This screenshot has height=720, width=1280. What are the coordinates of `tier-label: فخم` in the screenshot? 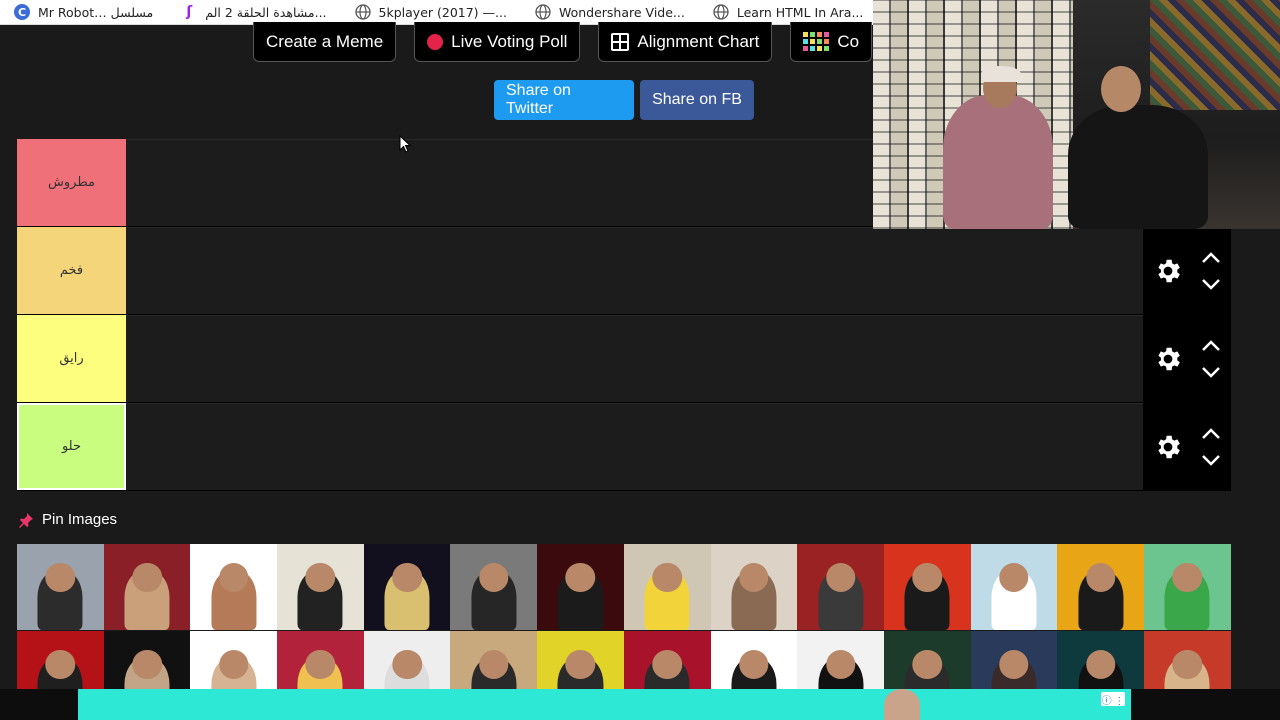 It's located at (71, 270).